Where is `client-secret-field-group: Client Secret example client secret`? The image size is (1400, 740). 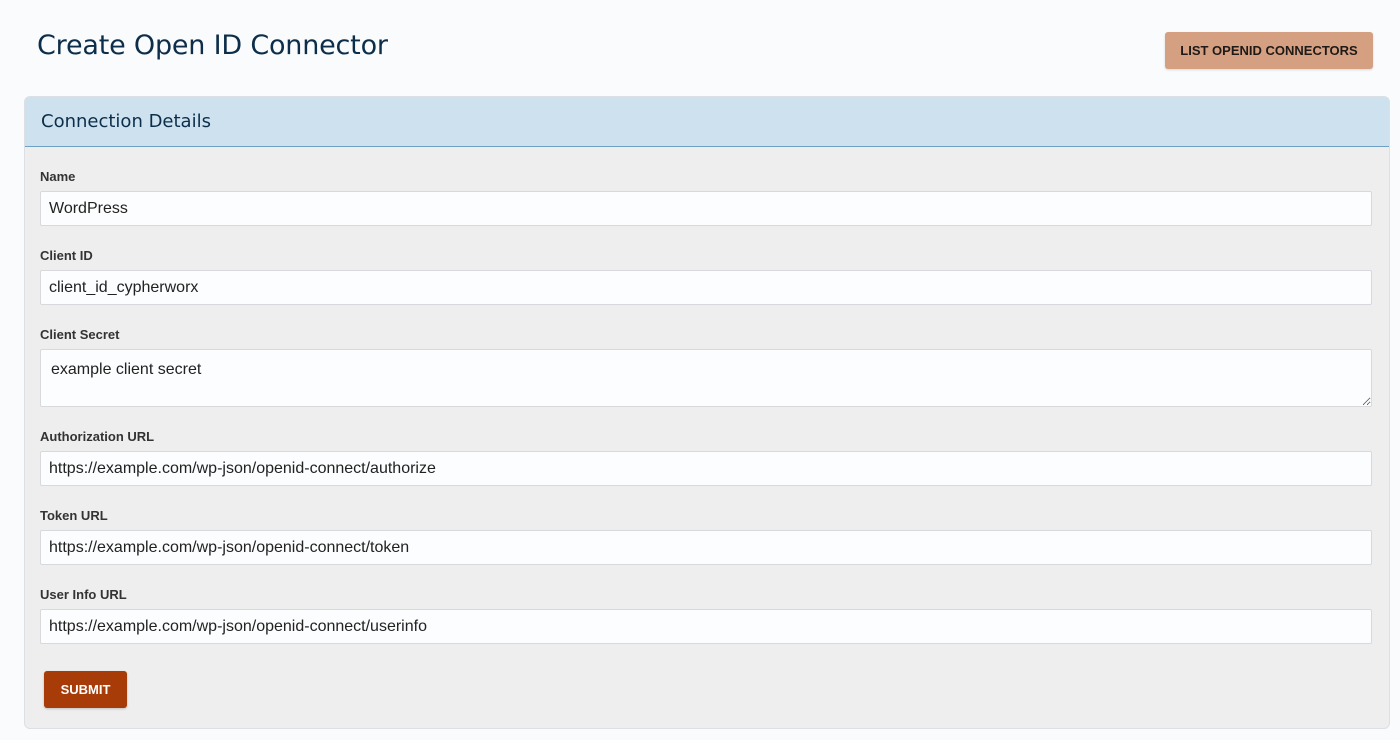 client-secret-field-group: Client Secret example client secret is located at coordinates (706, 369).